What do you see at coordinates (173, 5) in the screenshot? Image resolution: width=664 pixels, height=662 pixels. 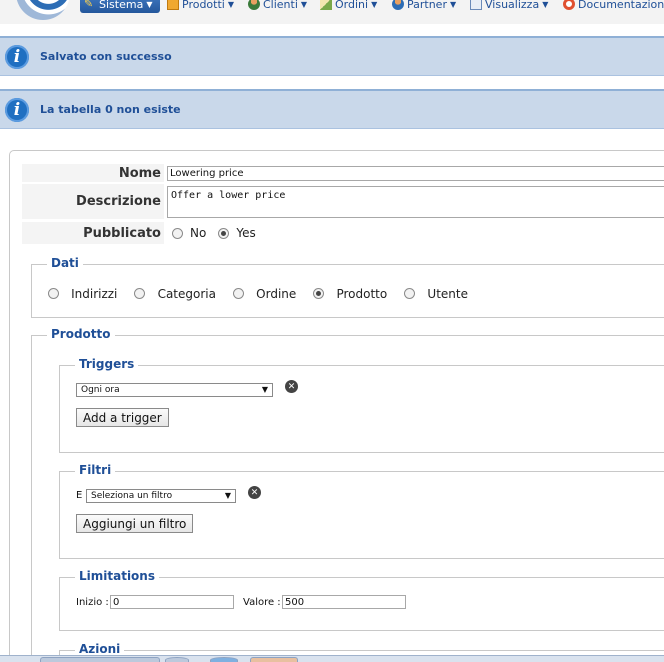 I see `box-icon` at bounding box center [173, 5].